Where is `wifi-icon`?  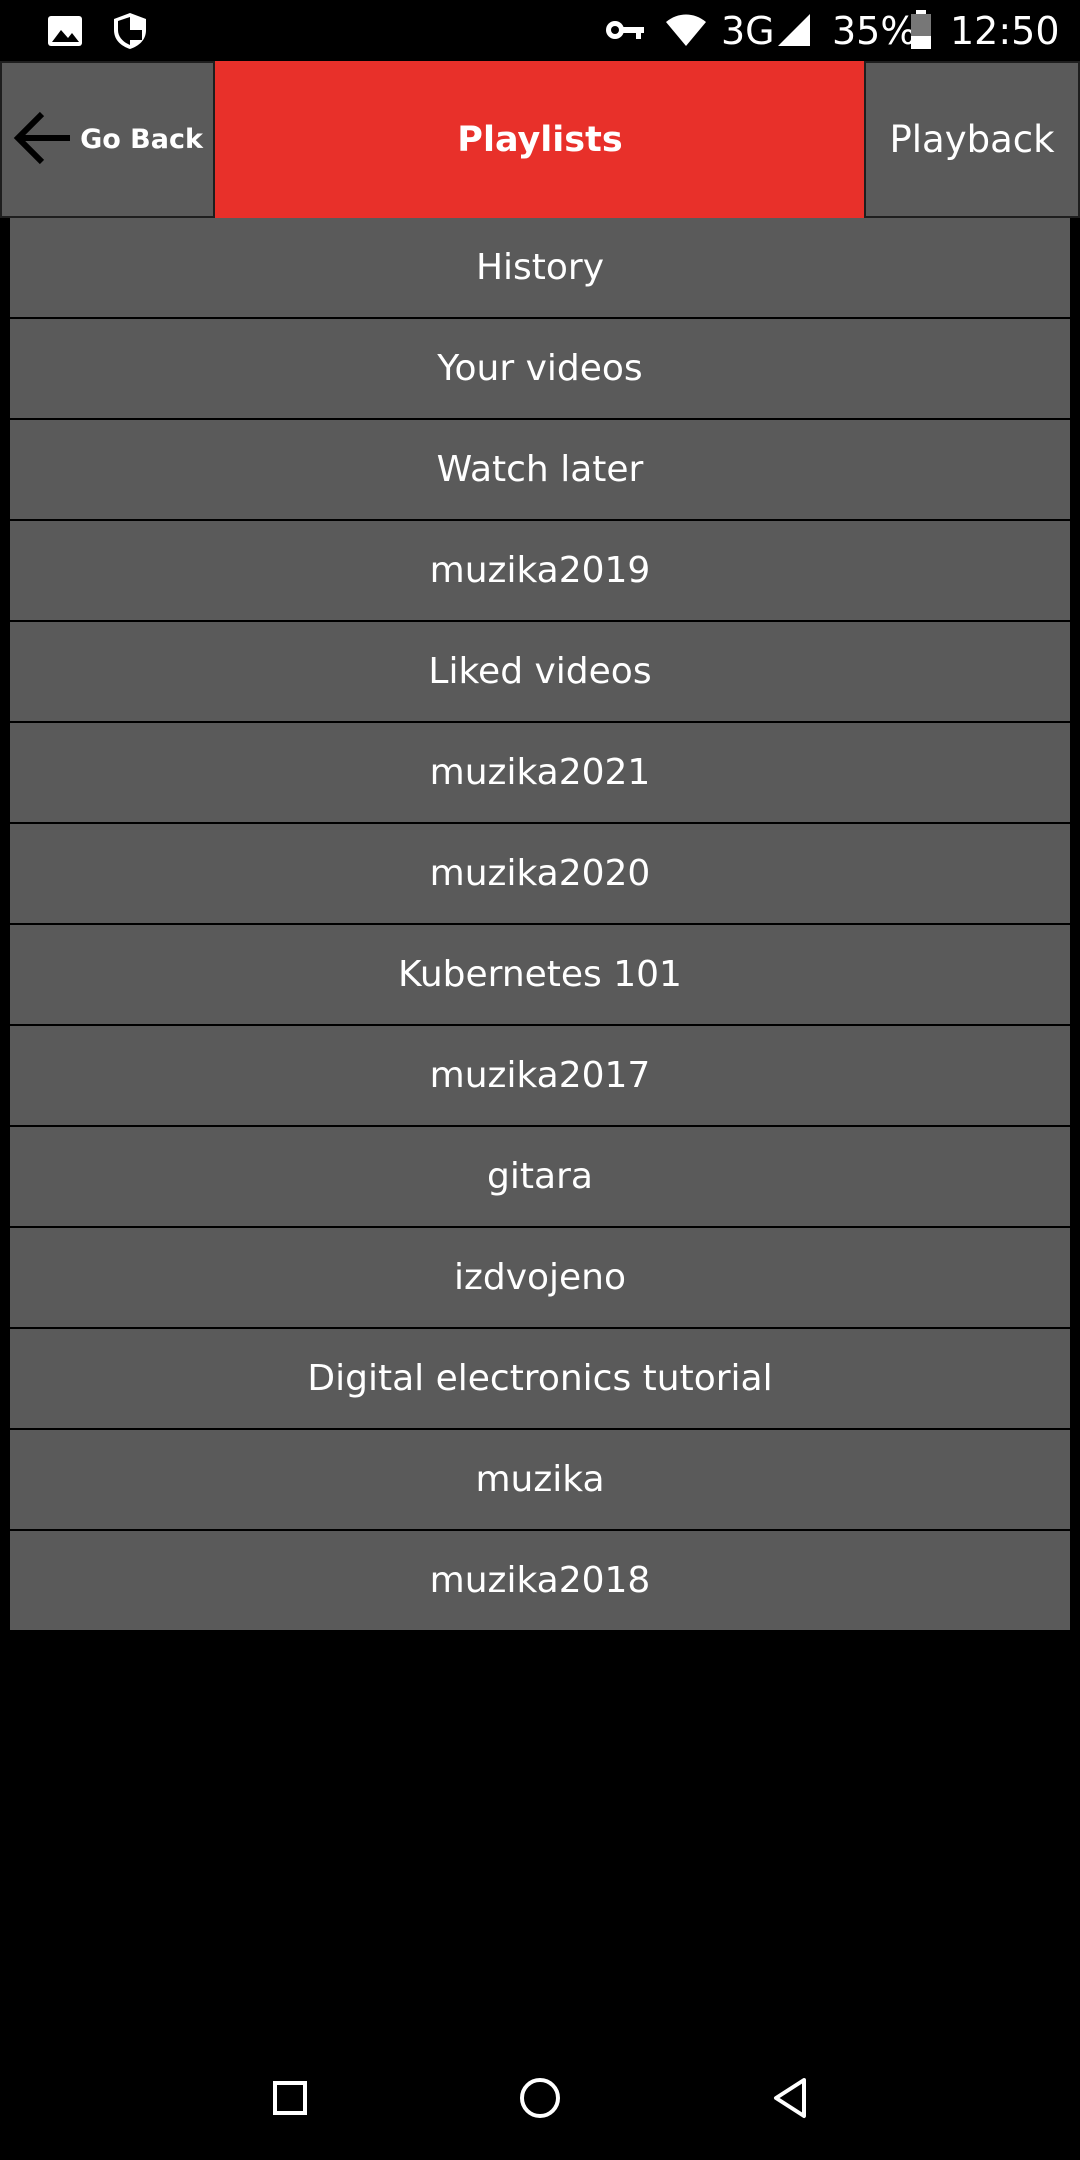 wifi-icon is located at coordinates (686, 32).